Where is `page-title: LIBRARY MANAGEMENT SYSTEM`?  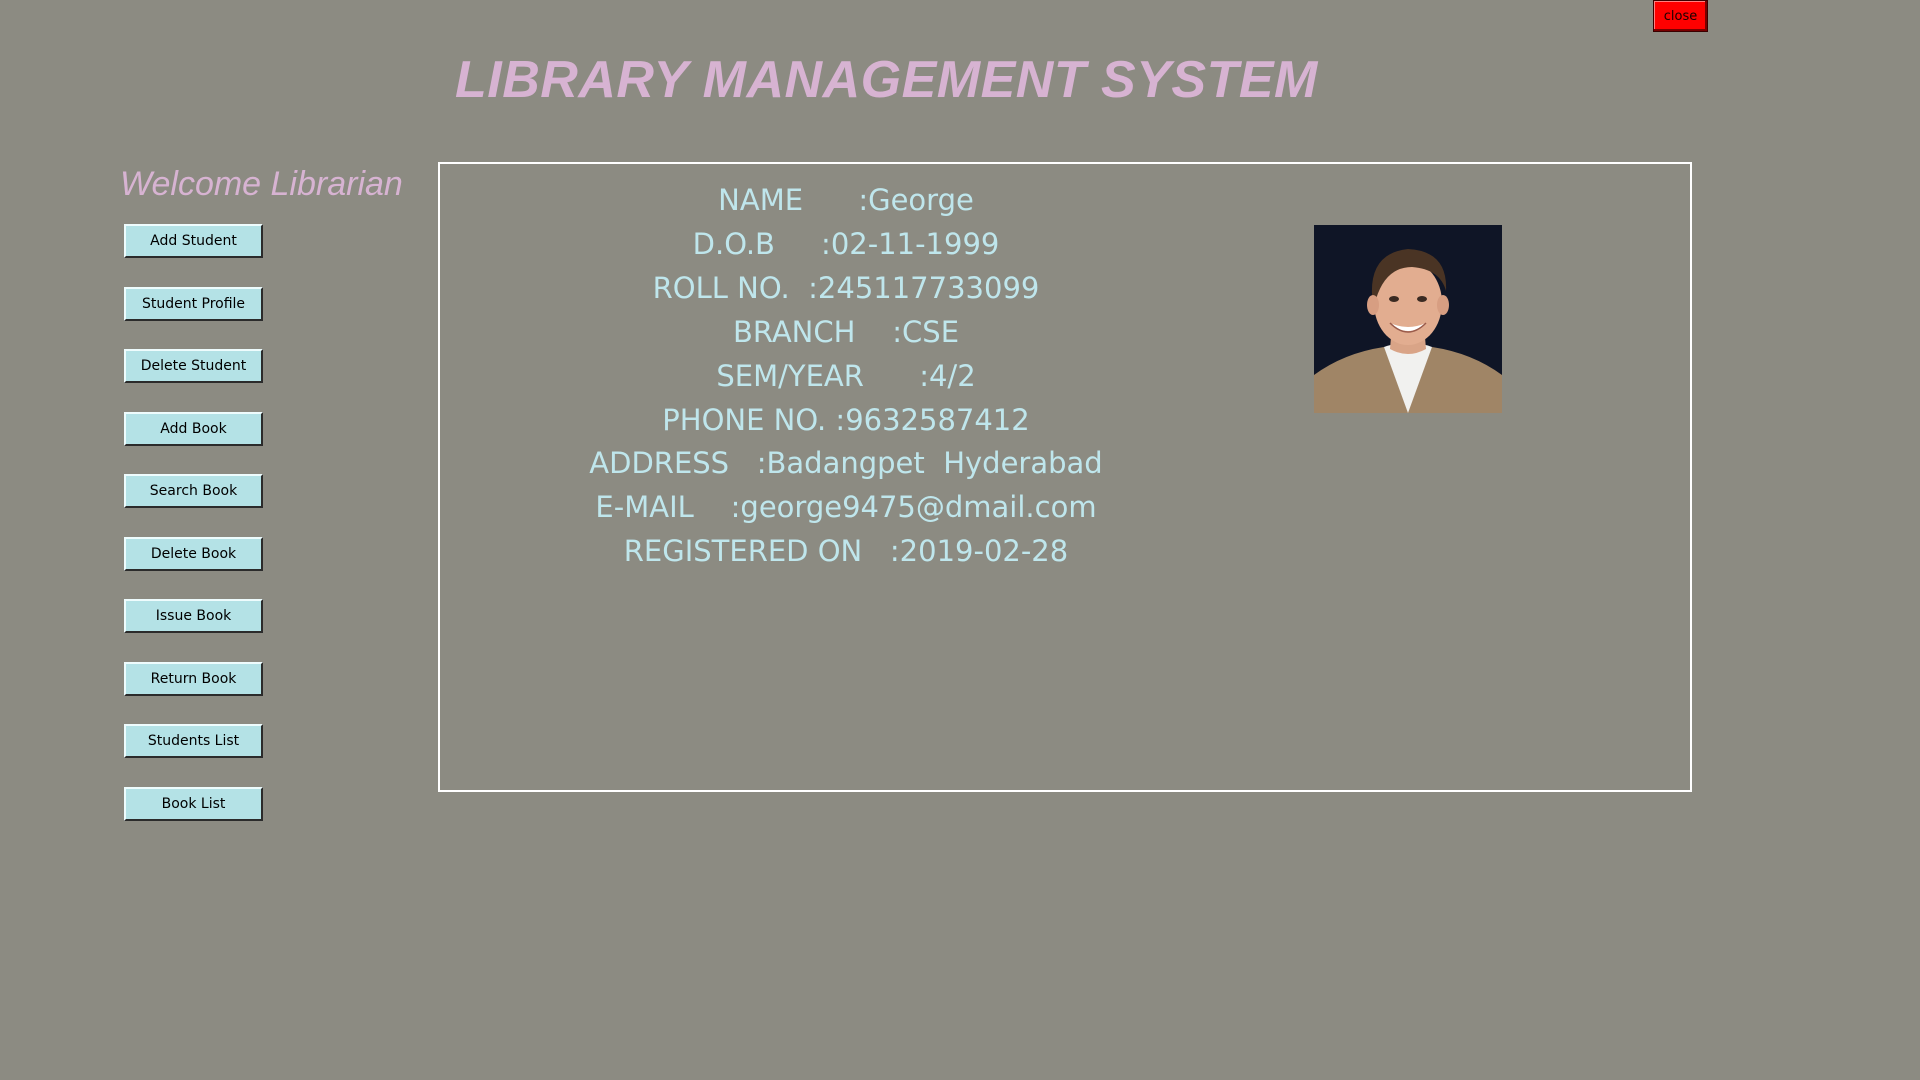 page-title: LIBRARY MANAGEMENT SYSTEM is located at coordinates (886, 80).